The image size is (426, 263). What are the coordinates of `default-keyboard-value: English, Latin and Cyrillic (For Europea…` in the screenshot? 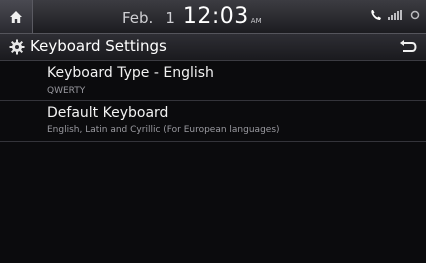 It's located at (163, 130).